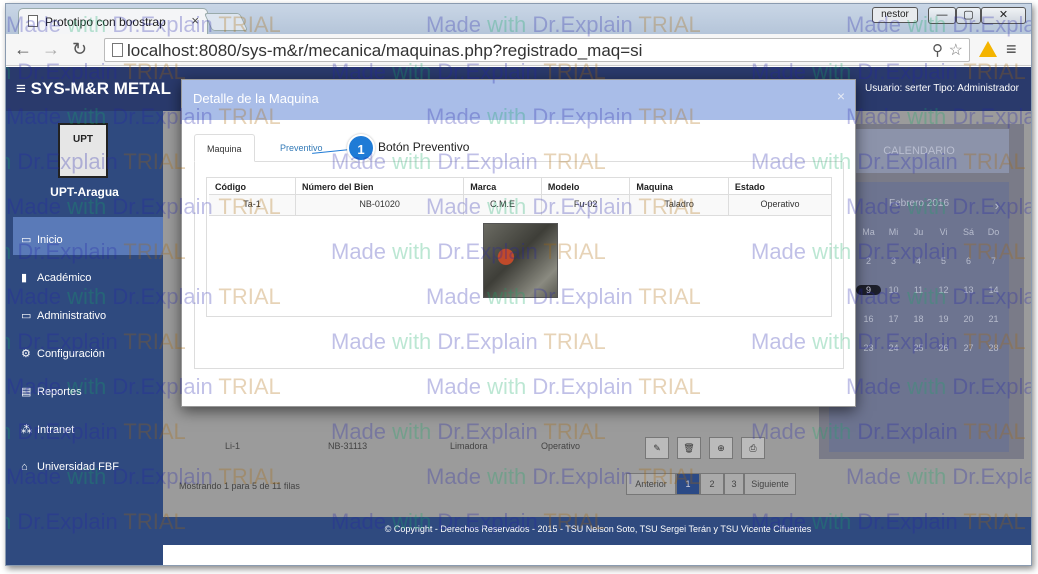  I want to click on calendar-day: 2, so click(868, 261).